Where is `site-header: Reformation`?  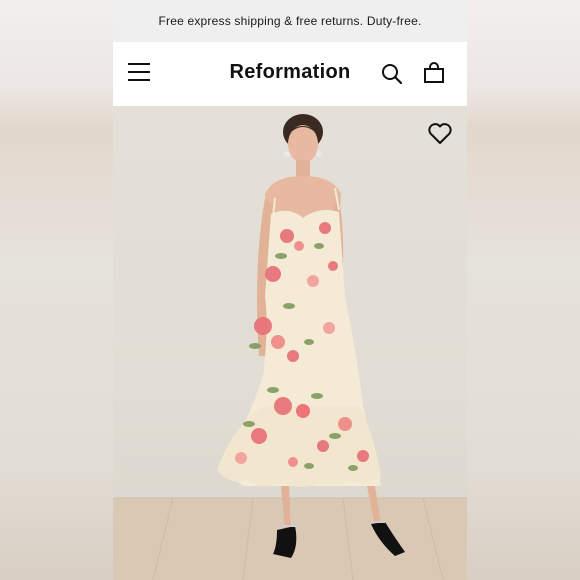
site-header: Reformation is located at coordinates (290, 74).